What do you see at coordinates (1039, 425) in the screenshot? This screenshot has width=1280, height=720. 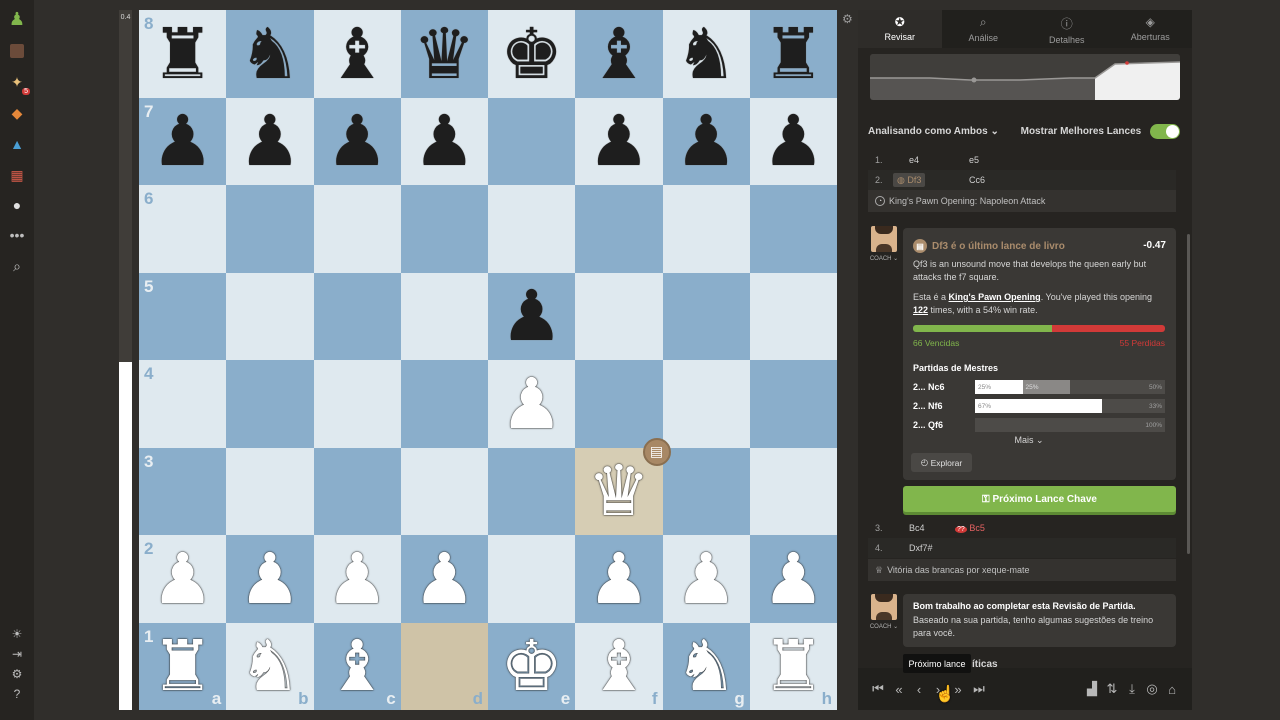 I see `master-move-row: 2... Qf6 100%` at bounding box center [1039, 425].